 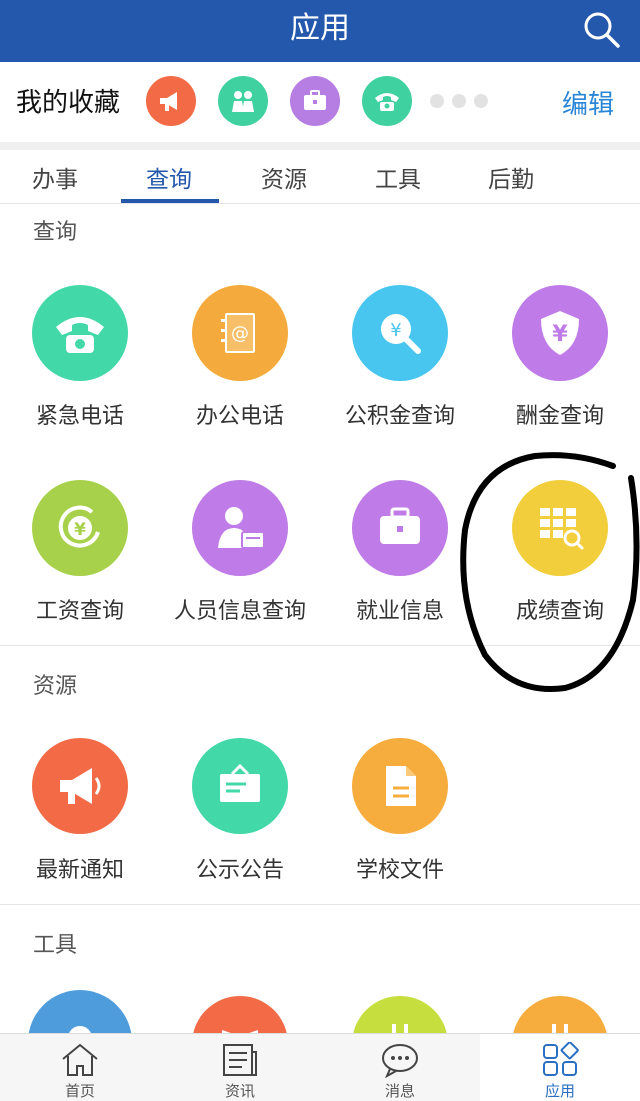 What do you see at coordinates (400, 528) in the screenshot?
I see `briefcase-icon` at bounding box center [400, 528].